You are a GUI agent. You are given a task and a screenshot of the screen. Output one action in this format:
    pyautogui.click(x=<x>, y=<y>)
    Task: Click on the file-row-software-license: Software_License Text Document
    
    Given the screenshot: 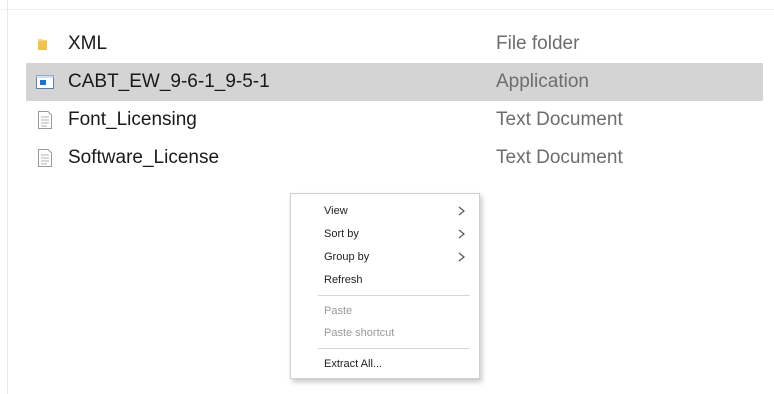 What is the action you would take?
    pyautogui.click(x=401, y=158)
    